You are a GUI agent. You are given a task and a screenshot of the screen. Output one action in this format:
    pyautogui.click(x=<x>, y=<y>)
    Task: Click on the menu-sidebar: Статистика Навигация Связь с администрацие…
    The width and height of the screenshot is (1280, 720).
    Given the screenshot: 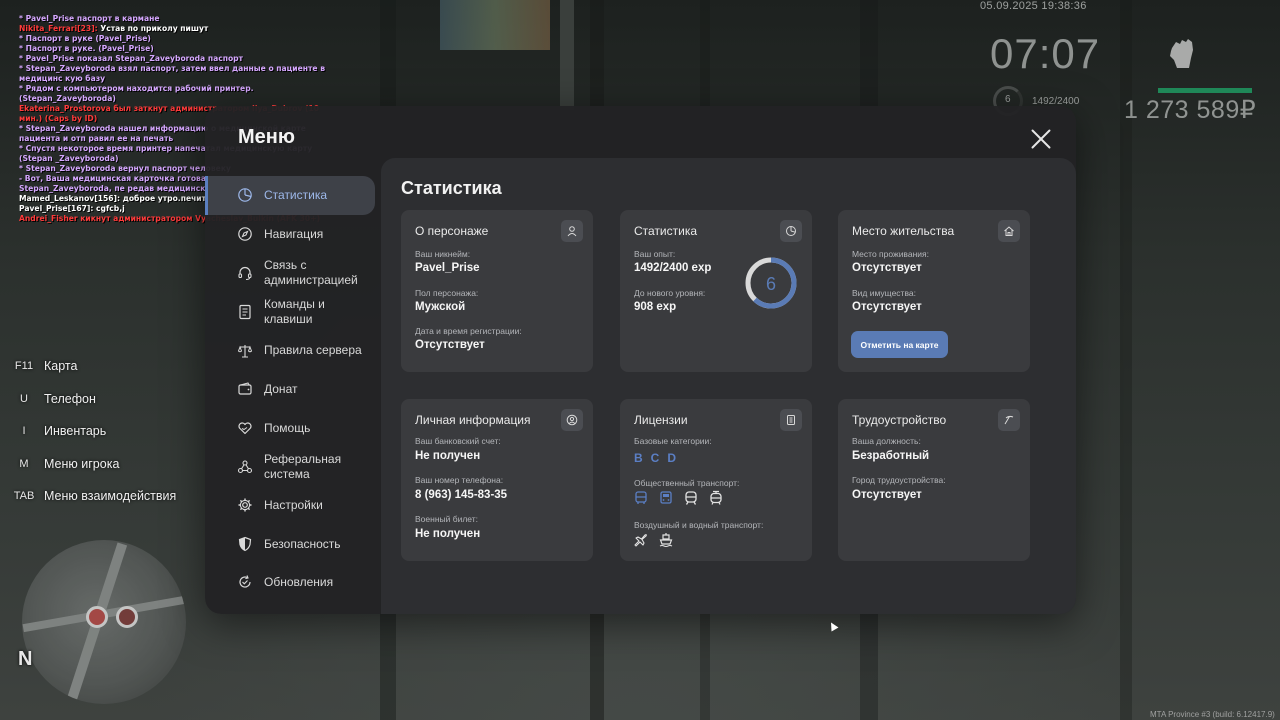 What is the action you would take?
    pyautogui.click(x=293, y=389)
    